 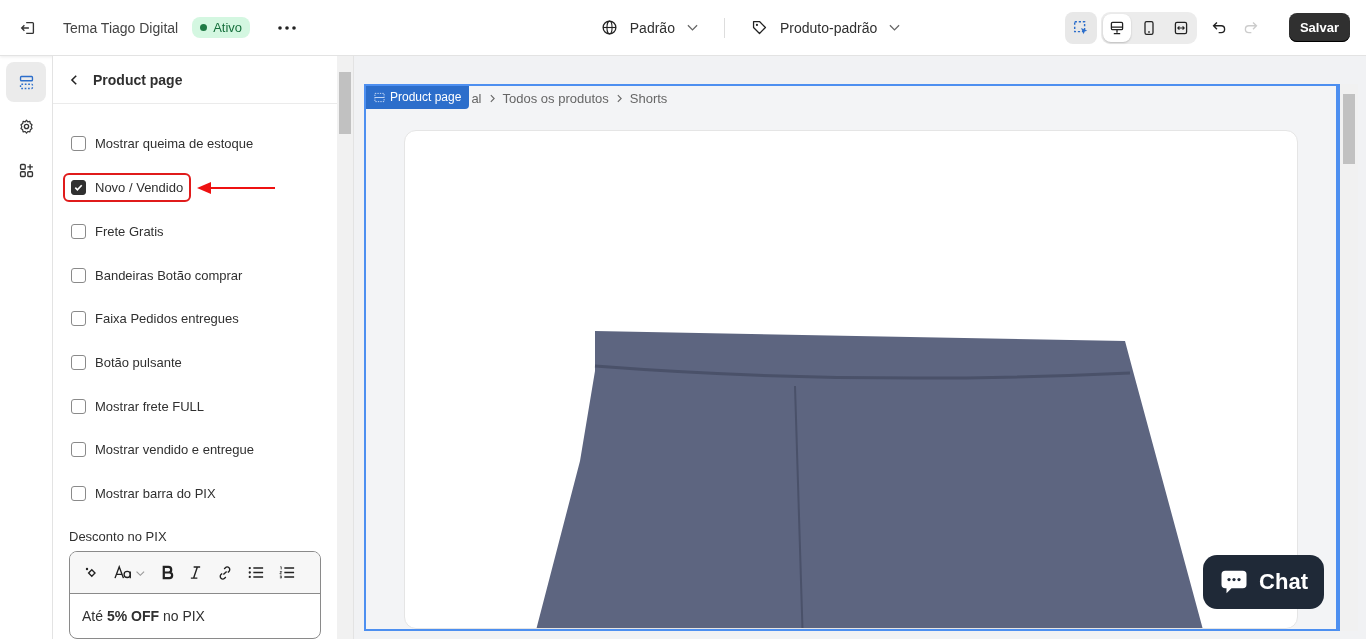 I want to click on panel-title: Product page, so click(x=138, y=79).